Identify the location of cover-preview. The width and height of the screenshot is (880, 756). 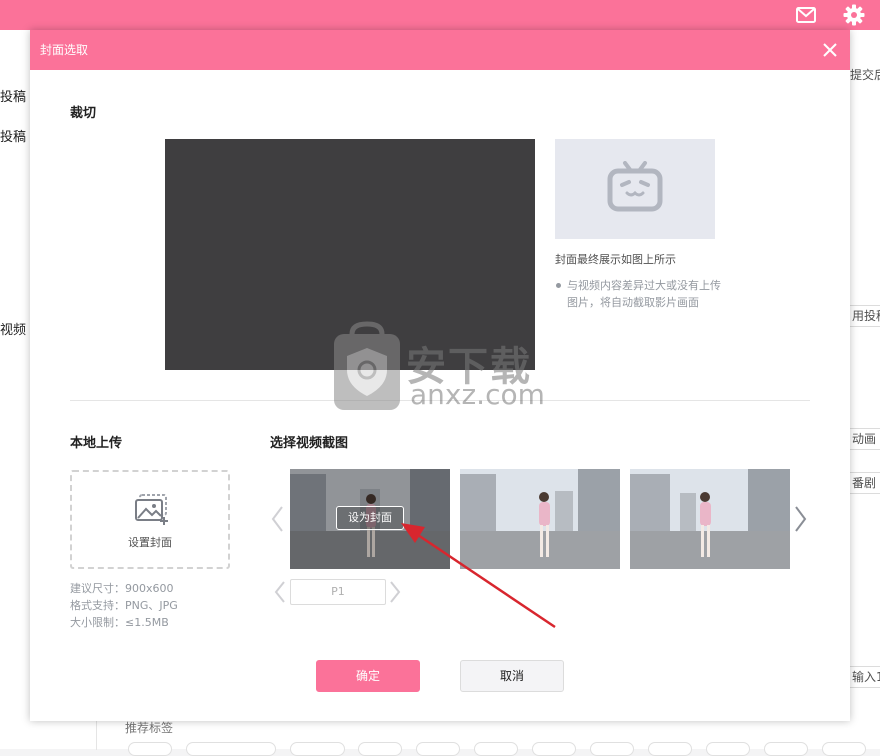
(635, 189).